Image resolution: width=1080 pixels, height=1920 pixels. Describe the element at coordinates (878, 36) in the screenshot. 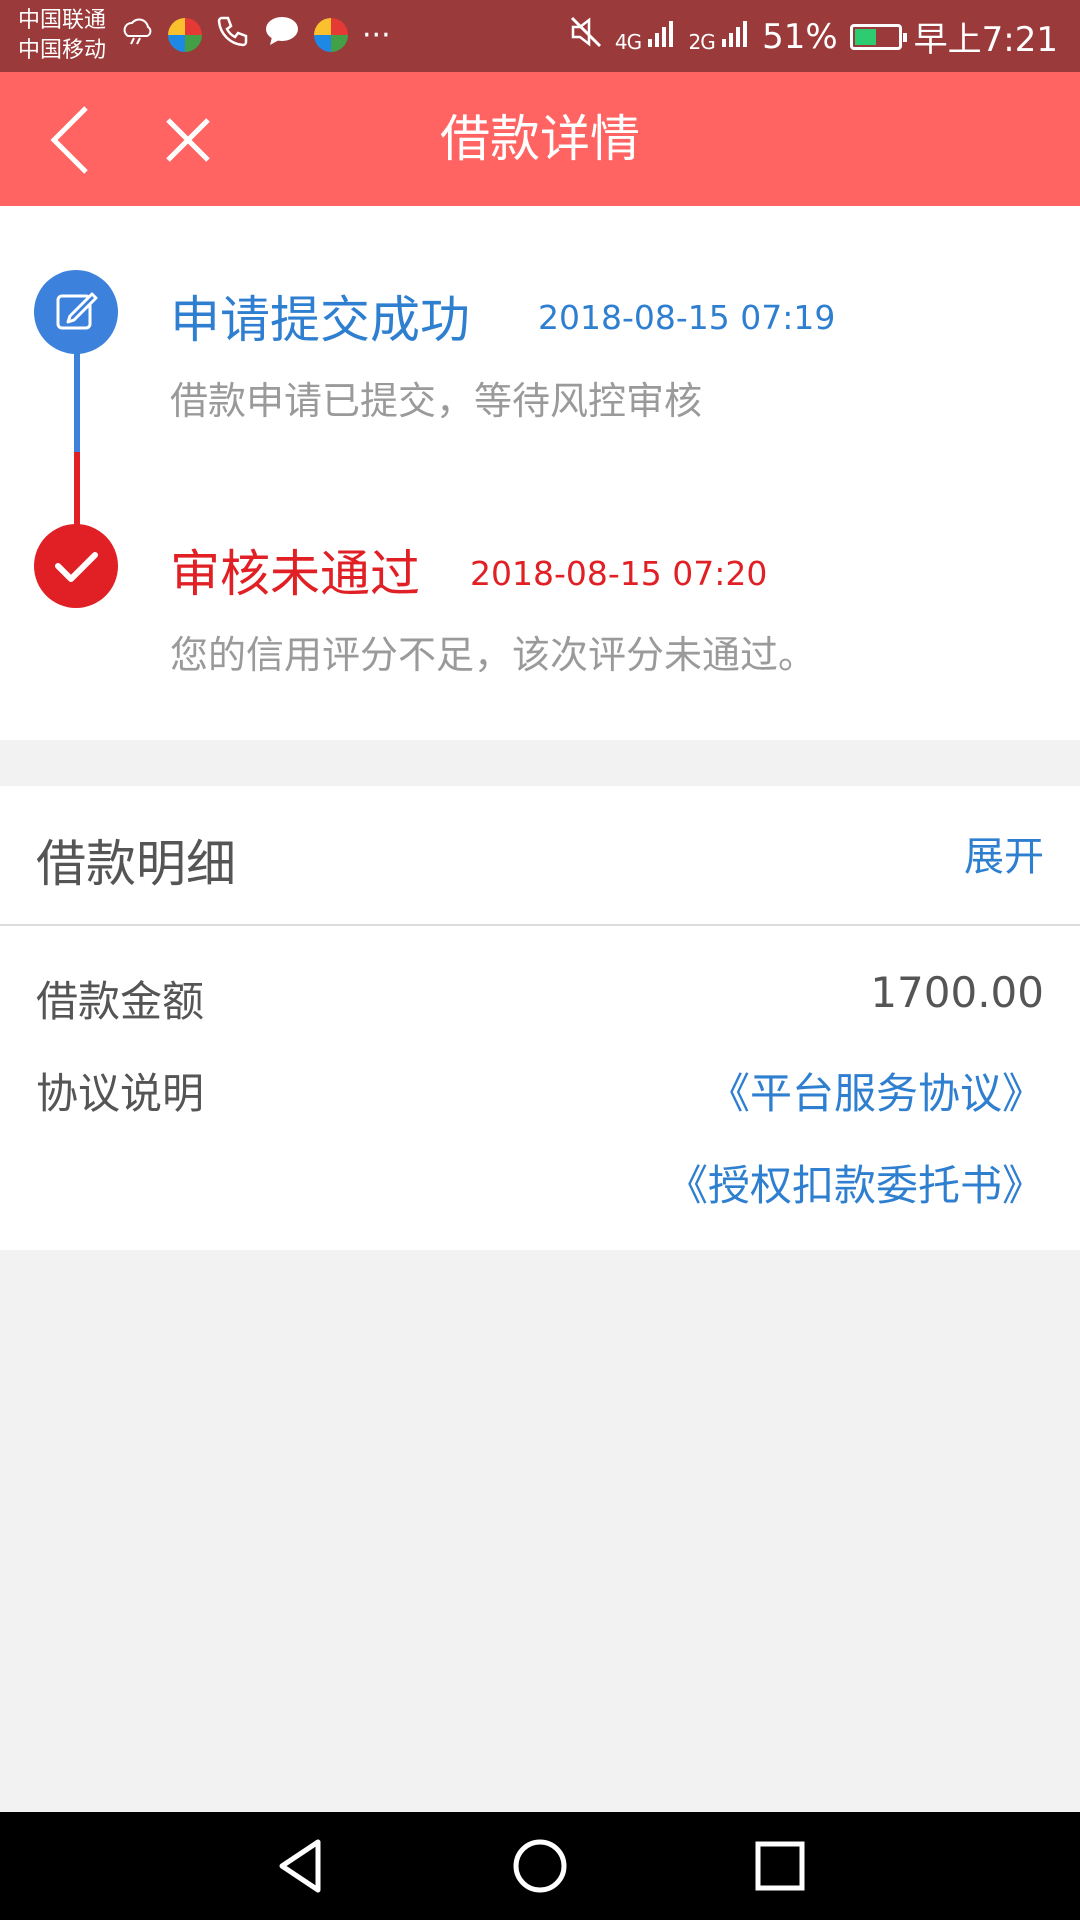

I see `battery-icon` at that location.